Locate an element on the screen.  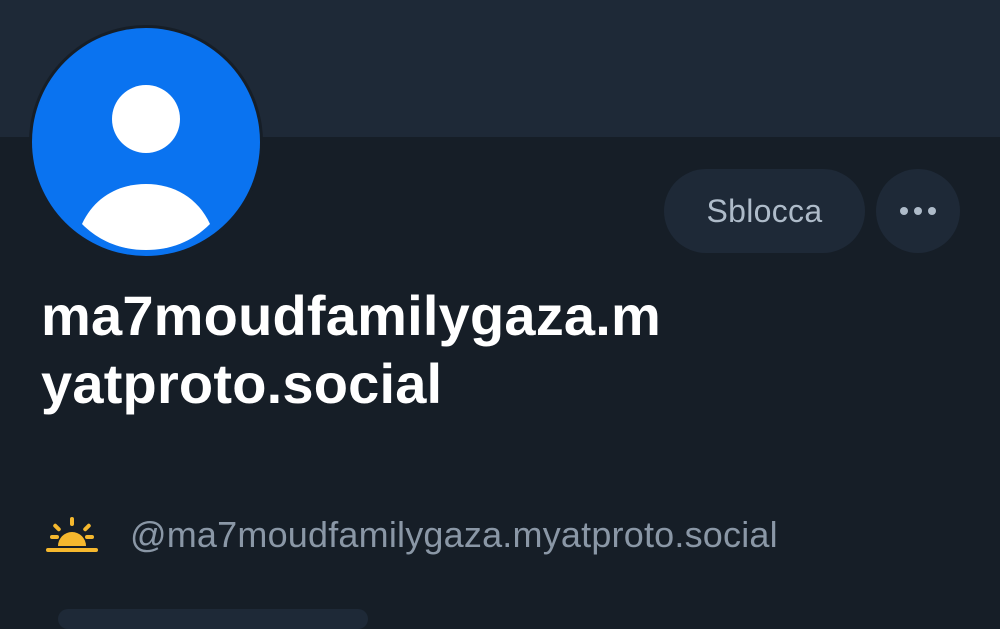
unblock-button-label: Sblocca is located at coordinates (764, 210).